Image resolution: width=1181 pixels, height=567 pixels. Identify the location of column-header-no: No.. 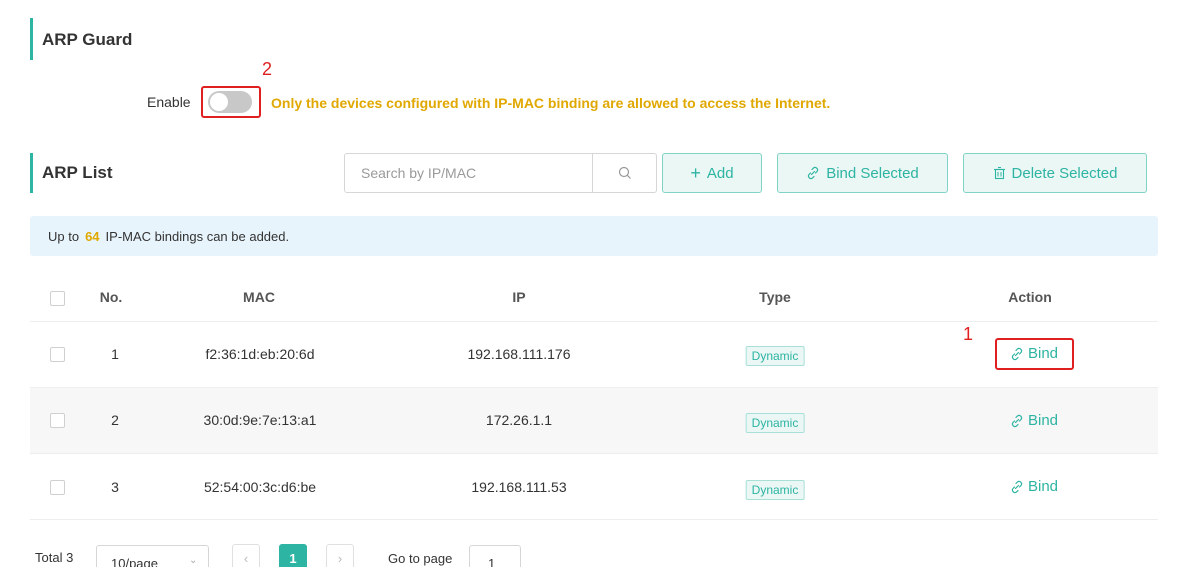
(111, 297).